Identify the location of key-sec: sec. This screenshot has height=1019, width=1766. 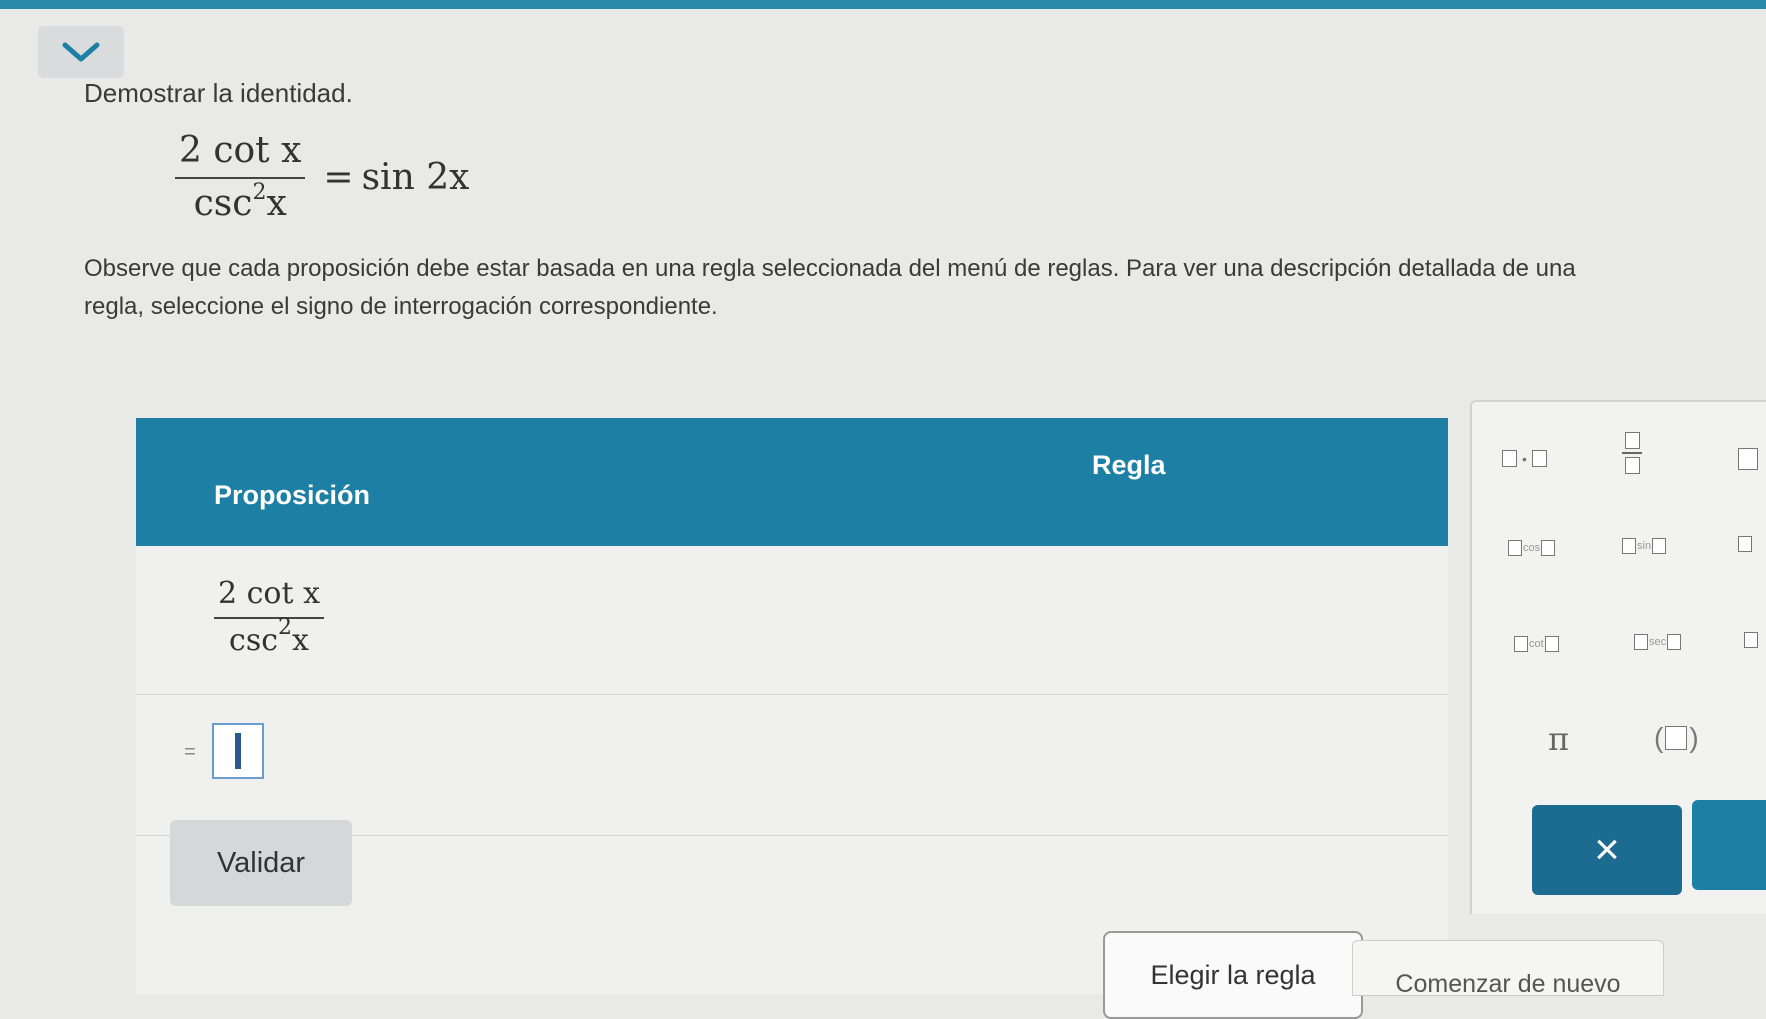
(1658, 642).